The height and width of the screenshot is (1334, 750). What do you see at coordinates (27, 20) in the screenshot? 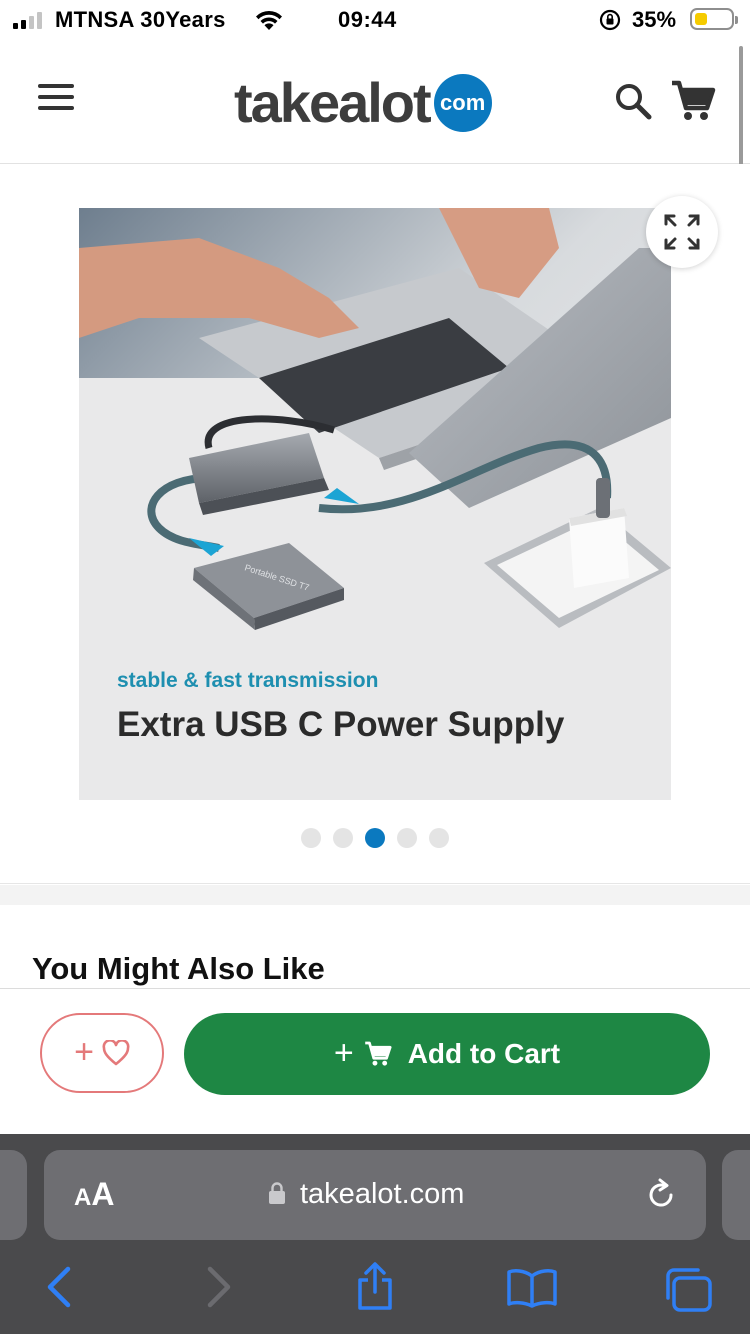
I see `cellular-signal-icon` at bounding box center [27, 20].